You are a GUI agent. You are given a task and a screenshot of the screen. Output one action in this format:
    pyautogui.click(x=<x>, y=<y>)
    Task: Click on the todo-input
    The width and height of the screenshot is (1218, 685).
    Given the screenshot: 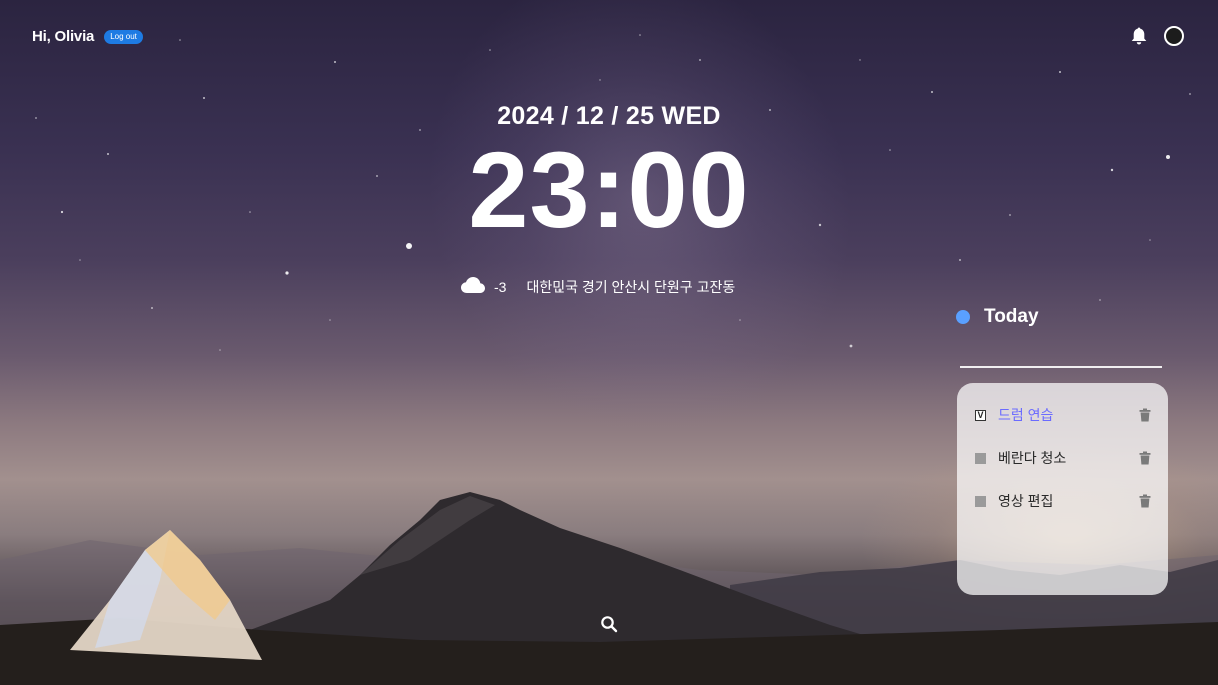 What is the action you would take?
    pyautogui.click(x=1061, y=359)
    